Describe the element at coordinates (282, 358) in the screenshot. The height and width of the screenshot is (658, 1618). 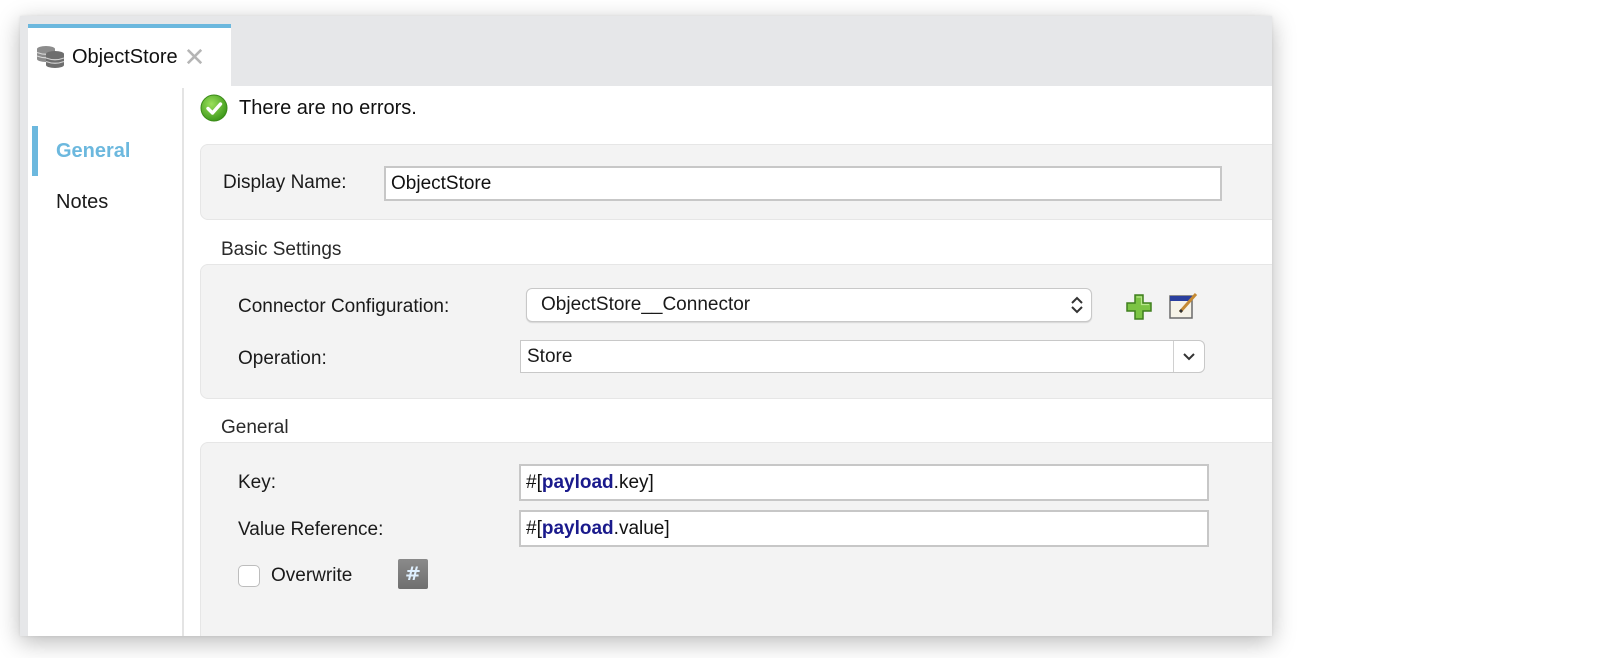
I see `operation-label: Operation:` at that location.